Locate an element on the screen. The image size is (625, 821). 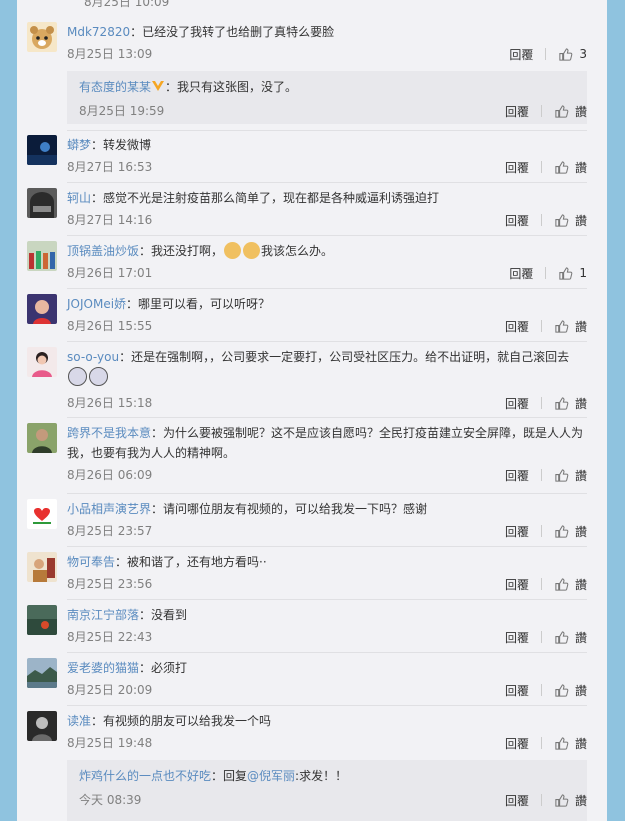
comment-username: 顶锅盖油炒饭 is located at coordinates (103, 251).